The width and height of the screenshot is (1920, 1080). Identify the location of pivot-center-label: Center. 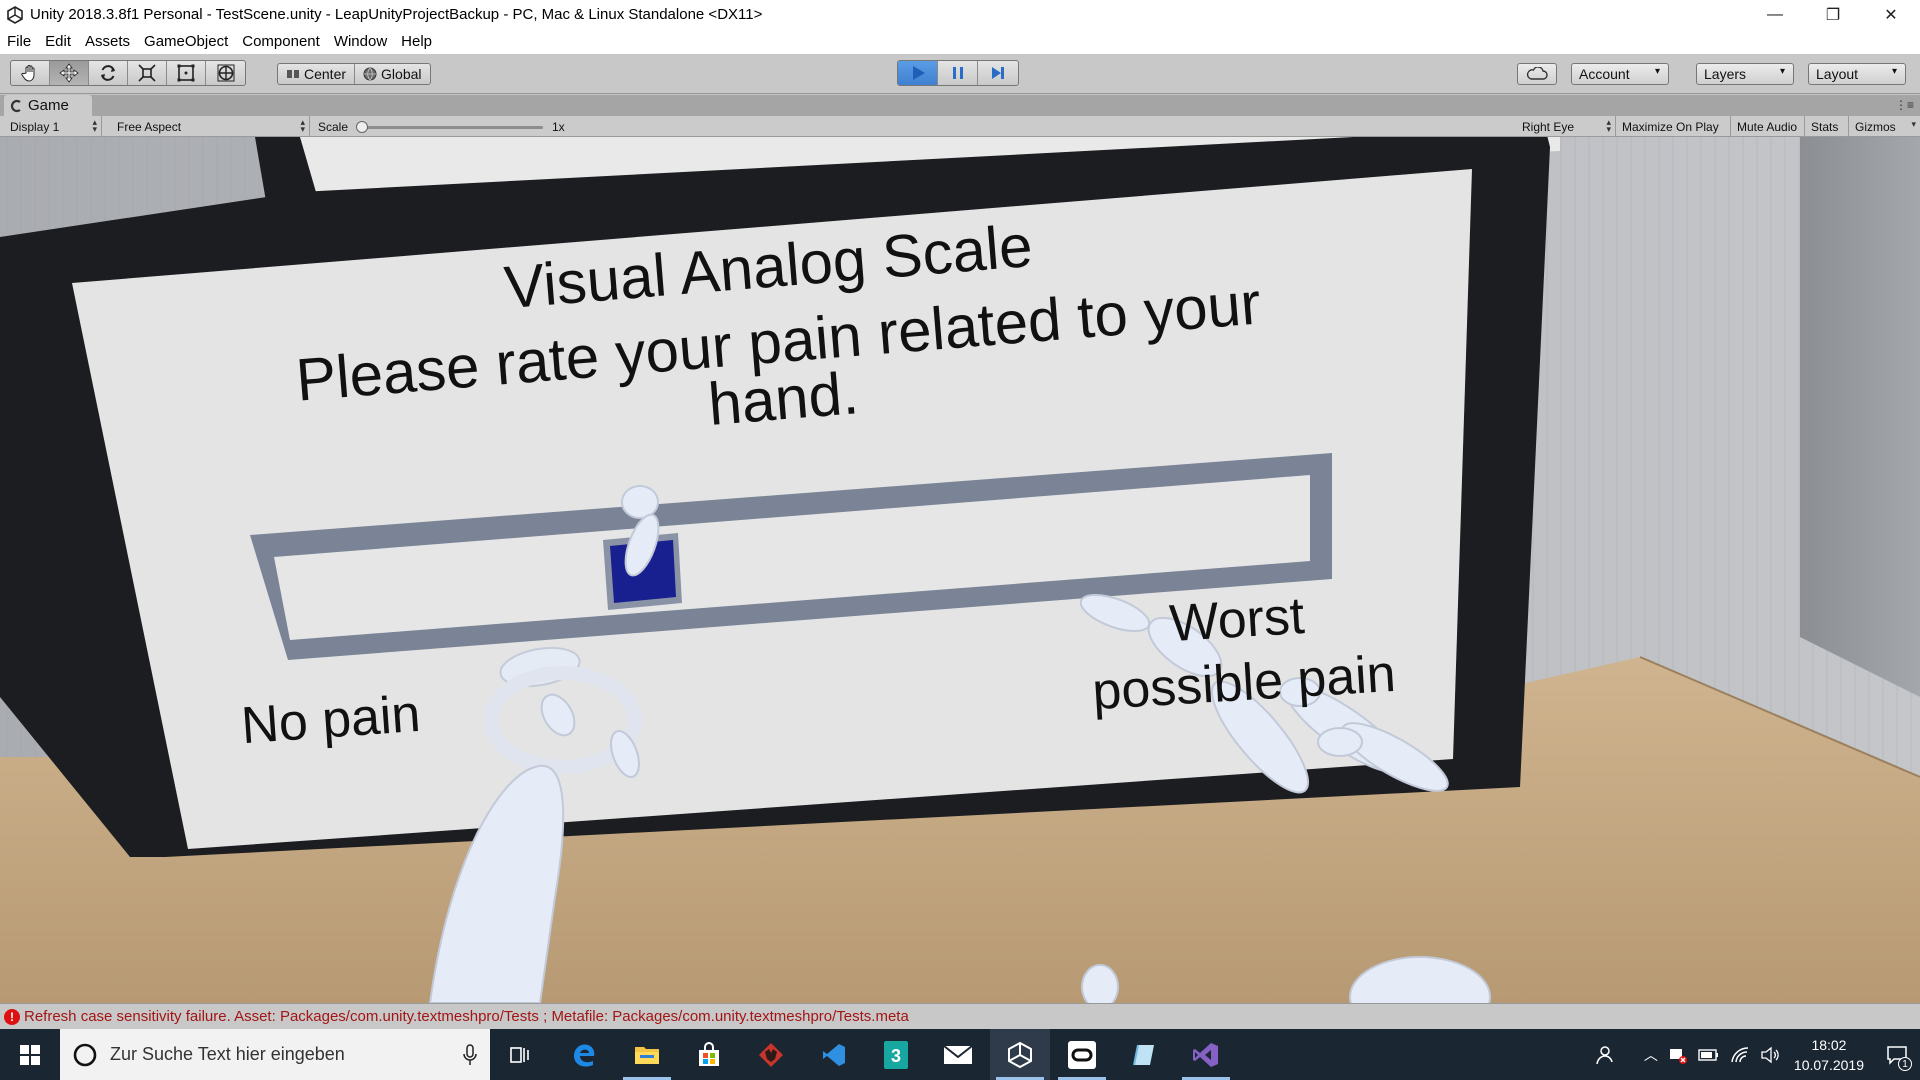
(325, 74).